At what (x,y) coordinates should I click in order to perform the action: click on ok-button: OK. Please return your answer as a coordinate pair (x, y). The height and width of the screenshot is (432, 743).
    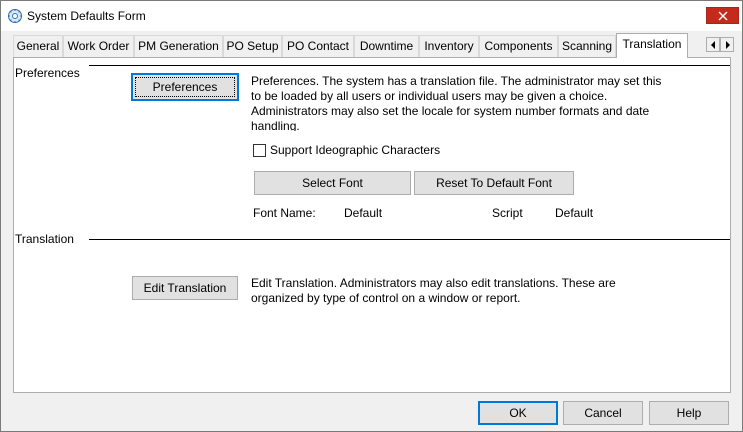
    Looking at the image, I should click on (518, 413).